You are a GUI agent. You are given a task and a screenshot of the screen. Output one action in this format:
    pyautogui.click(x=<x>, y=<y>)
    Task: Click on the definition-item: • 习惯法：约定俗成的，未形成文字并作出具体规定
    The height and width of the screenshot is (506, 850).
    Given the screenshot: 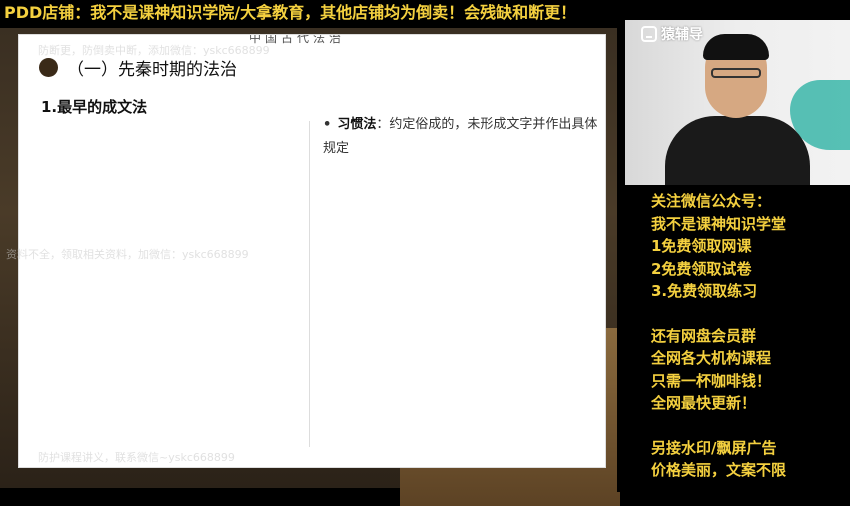 What is the action you would take?
    pyautogui.click(x=461, y=137)
    